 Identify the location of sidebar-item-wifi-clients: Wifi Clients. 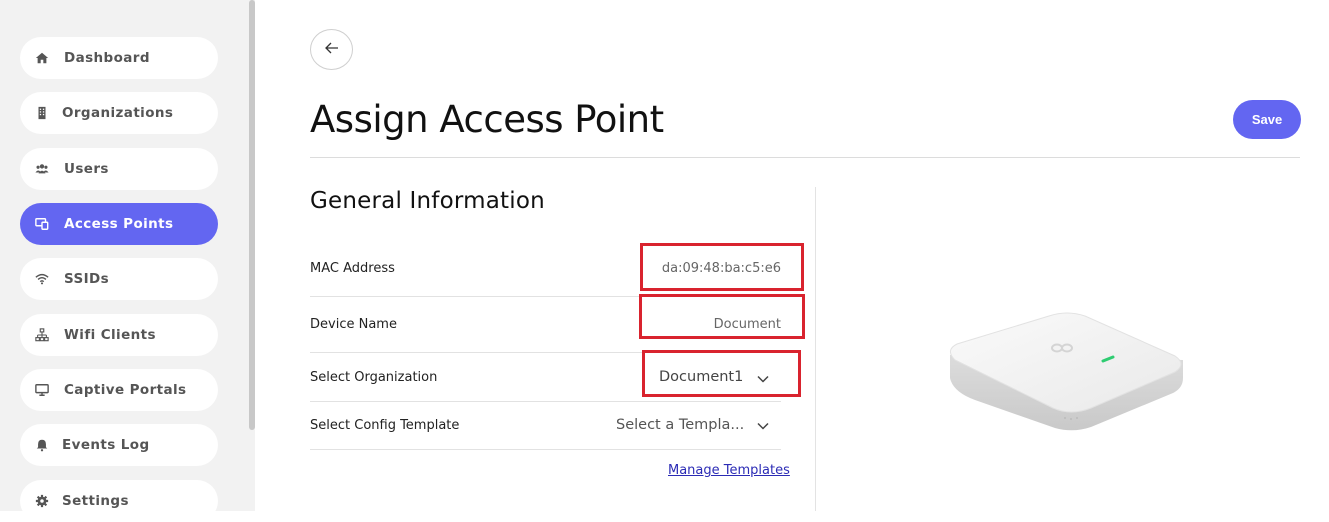
(119, 335).